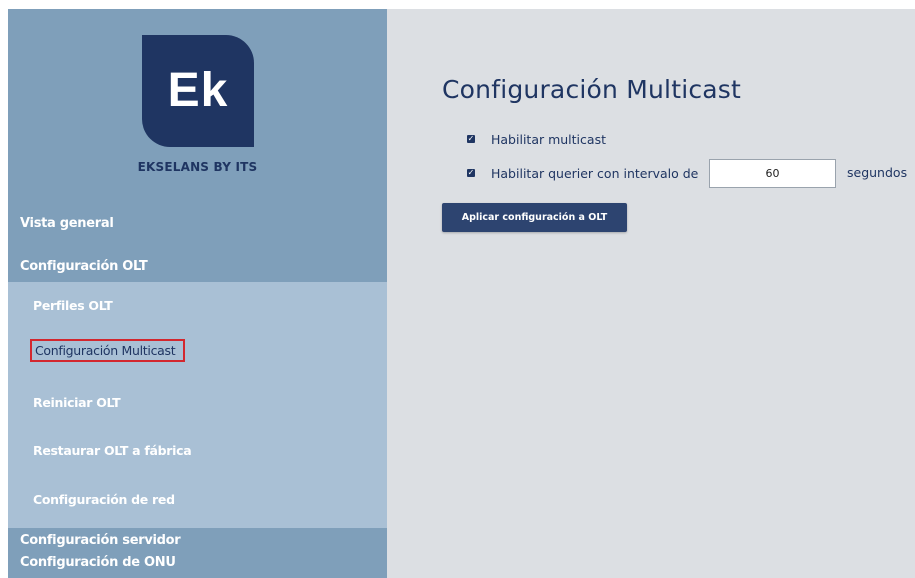 Image resolution: width=915 pixels, height=578 pixels. Describe the element at coordinates (772, 173) in the screenshot. I see `querier-interval-input` at that location.